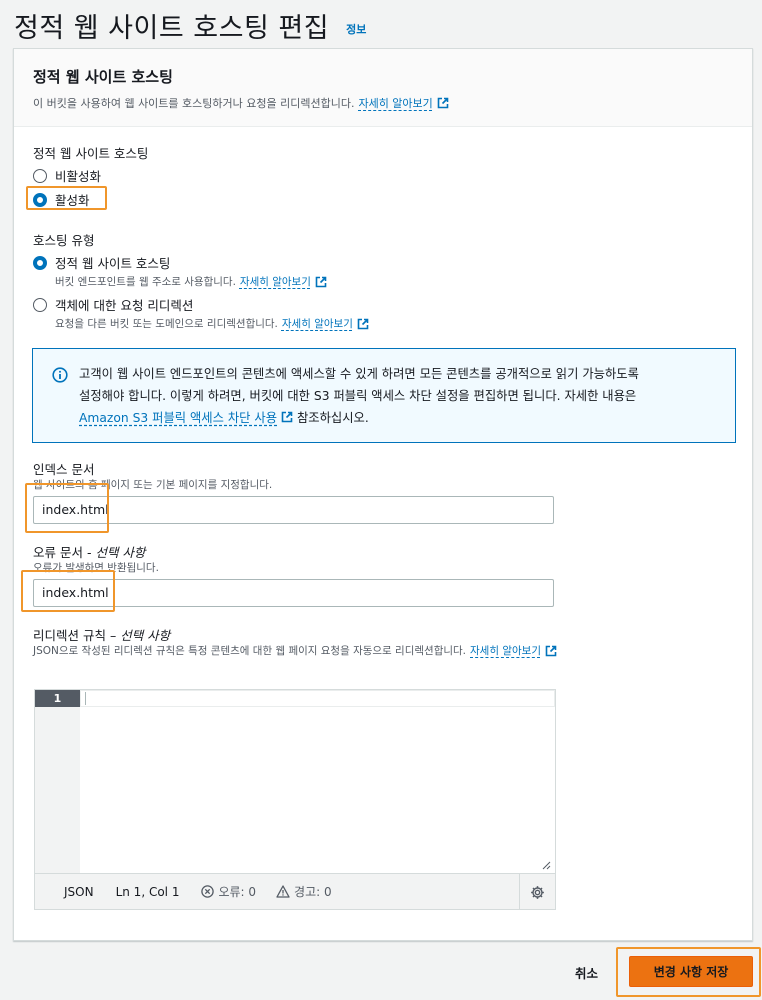 The image size is (762, 1000). What do you see at coordinates (293, 510) in the screenshot?
I see `index-document-input: index.html` at bounding box center [293, 510].